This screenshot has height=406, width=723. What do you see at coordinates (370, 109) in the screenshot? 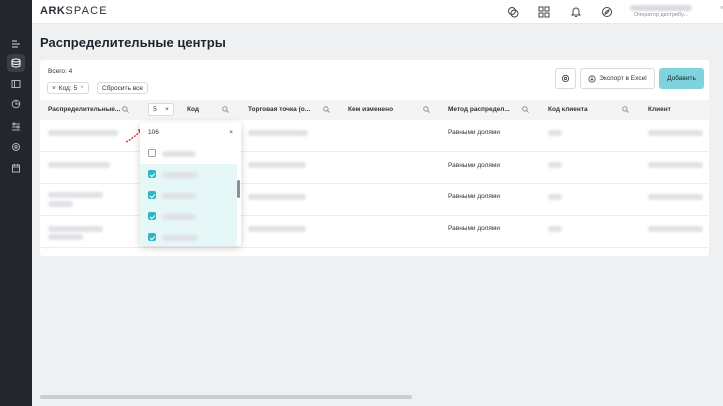
I see `column-header-changed-by: Кем изменено` at bounding box center [370, 109].